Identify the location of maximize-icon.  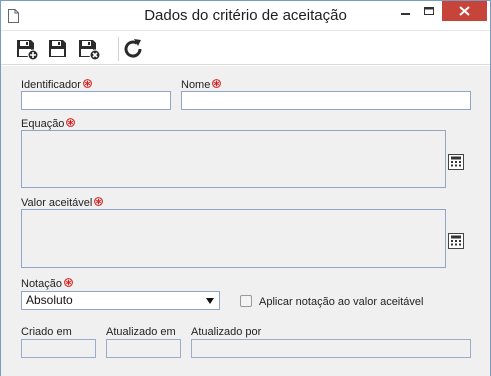
(429, 11).